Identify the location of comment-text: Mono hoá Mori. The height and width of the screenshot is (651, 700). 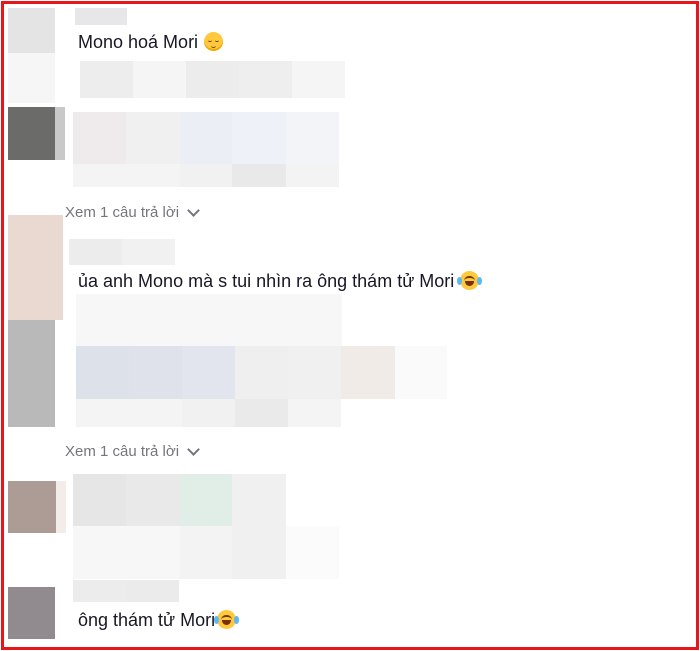
(151, 42).